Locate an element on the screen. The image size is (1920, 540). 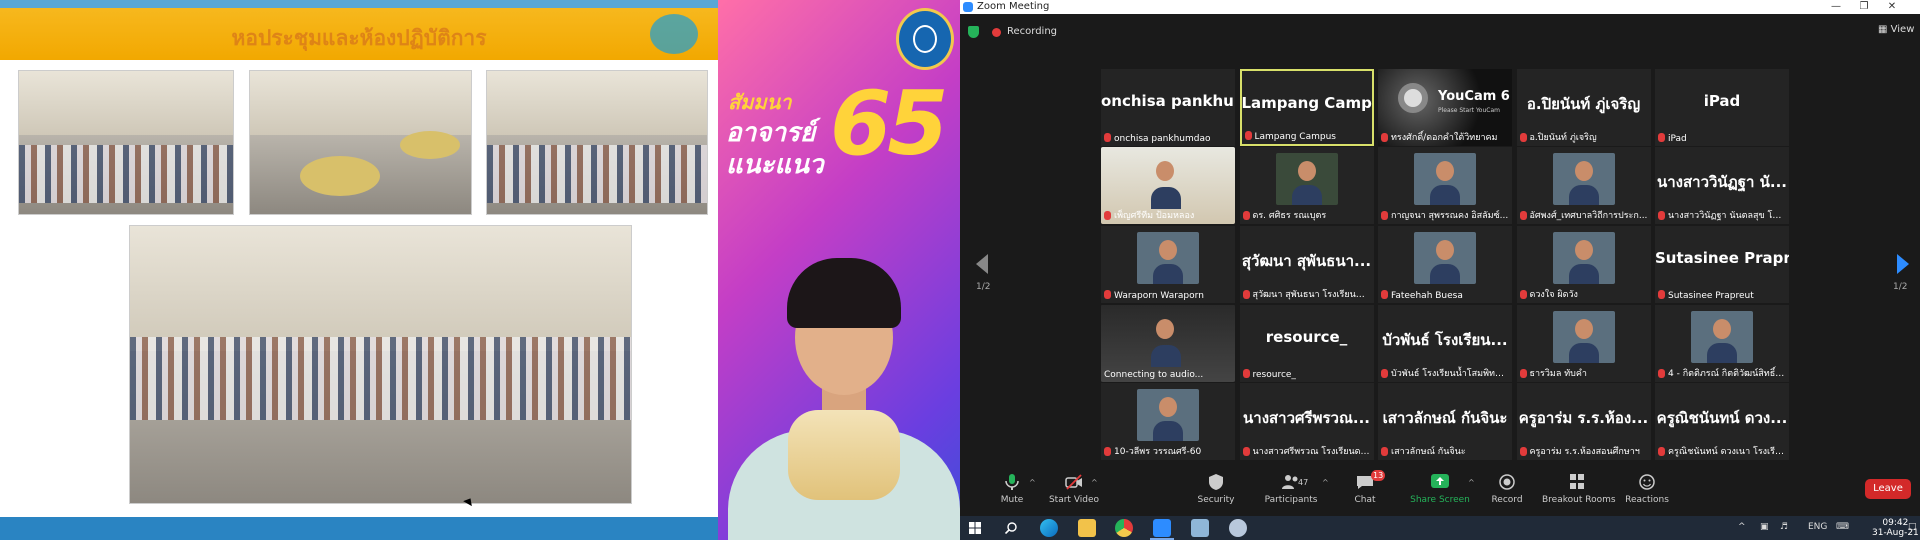
windows-start-icon is located at coordinates (975, 528).